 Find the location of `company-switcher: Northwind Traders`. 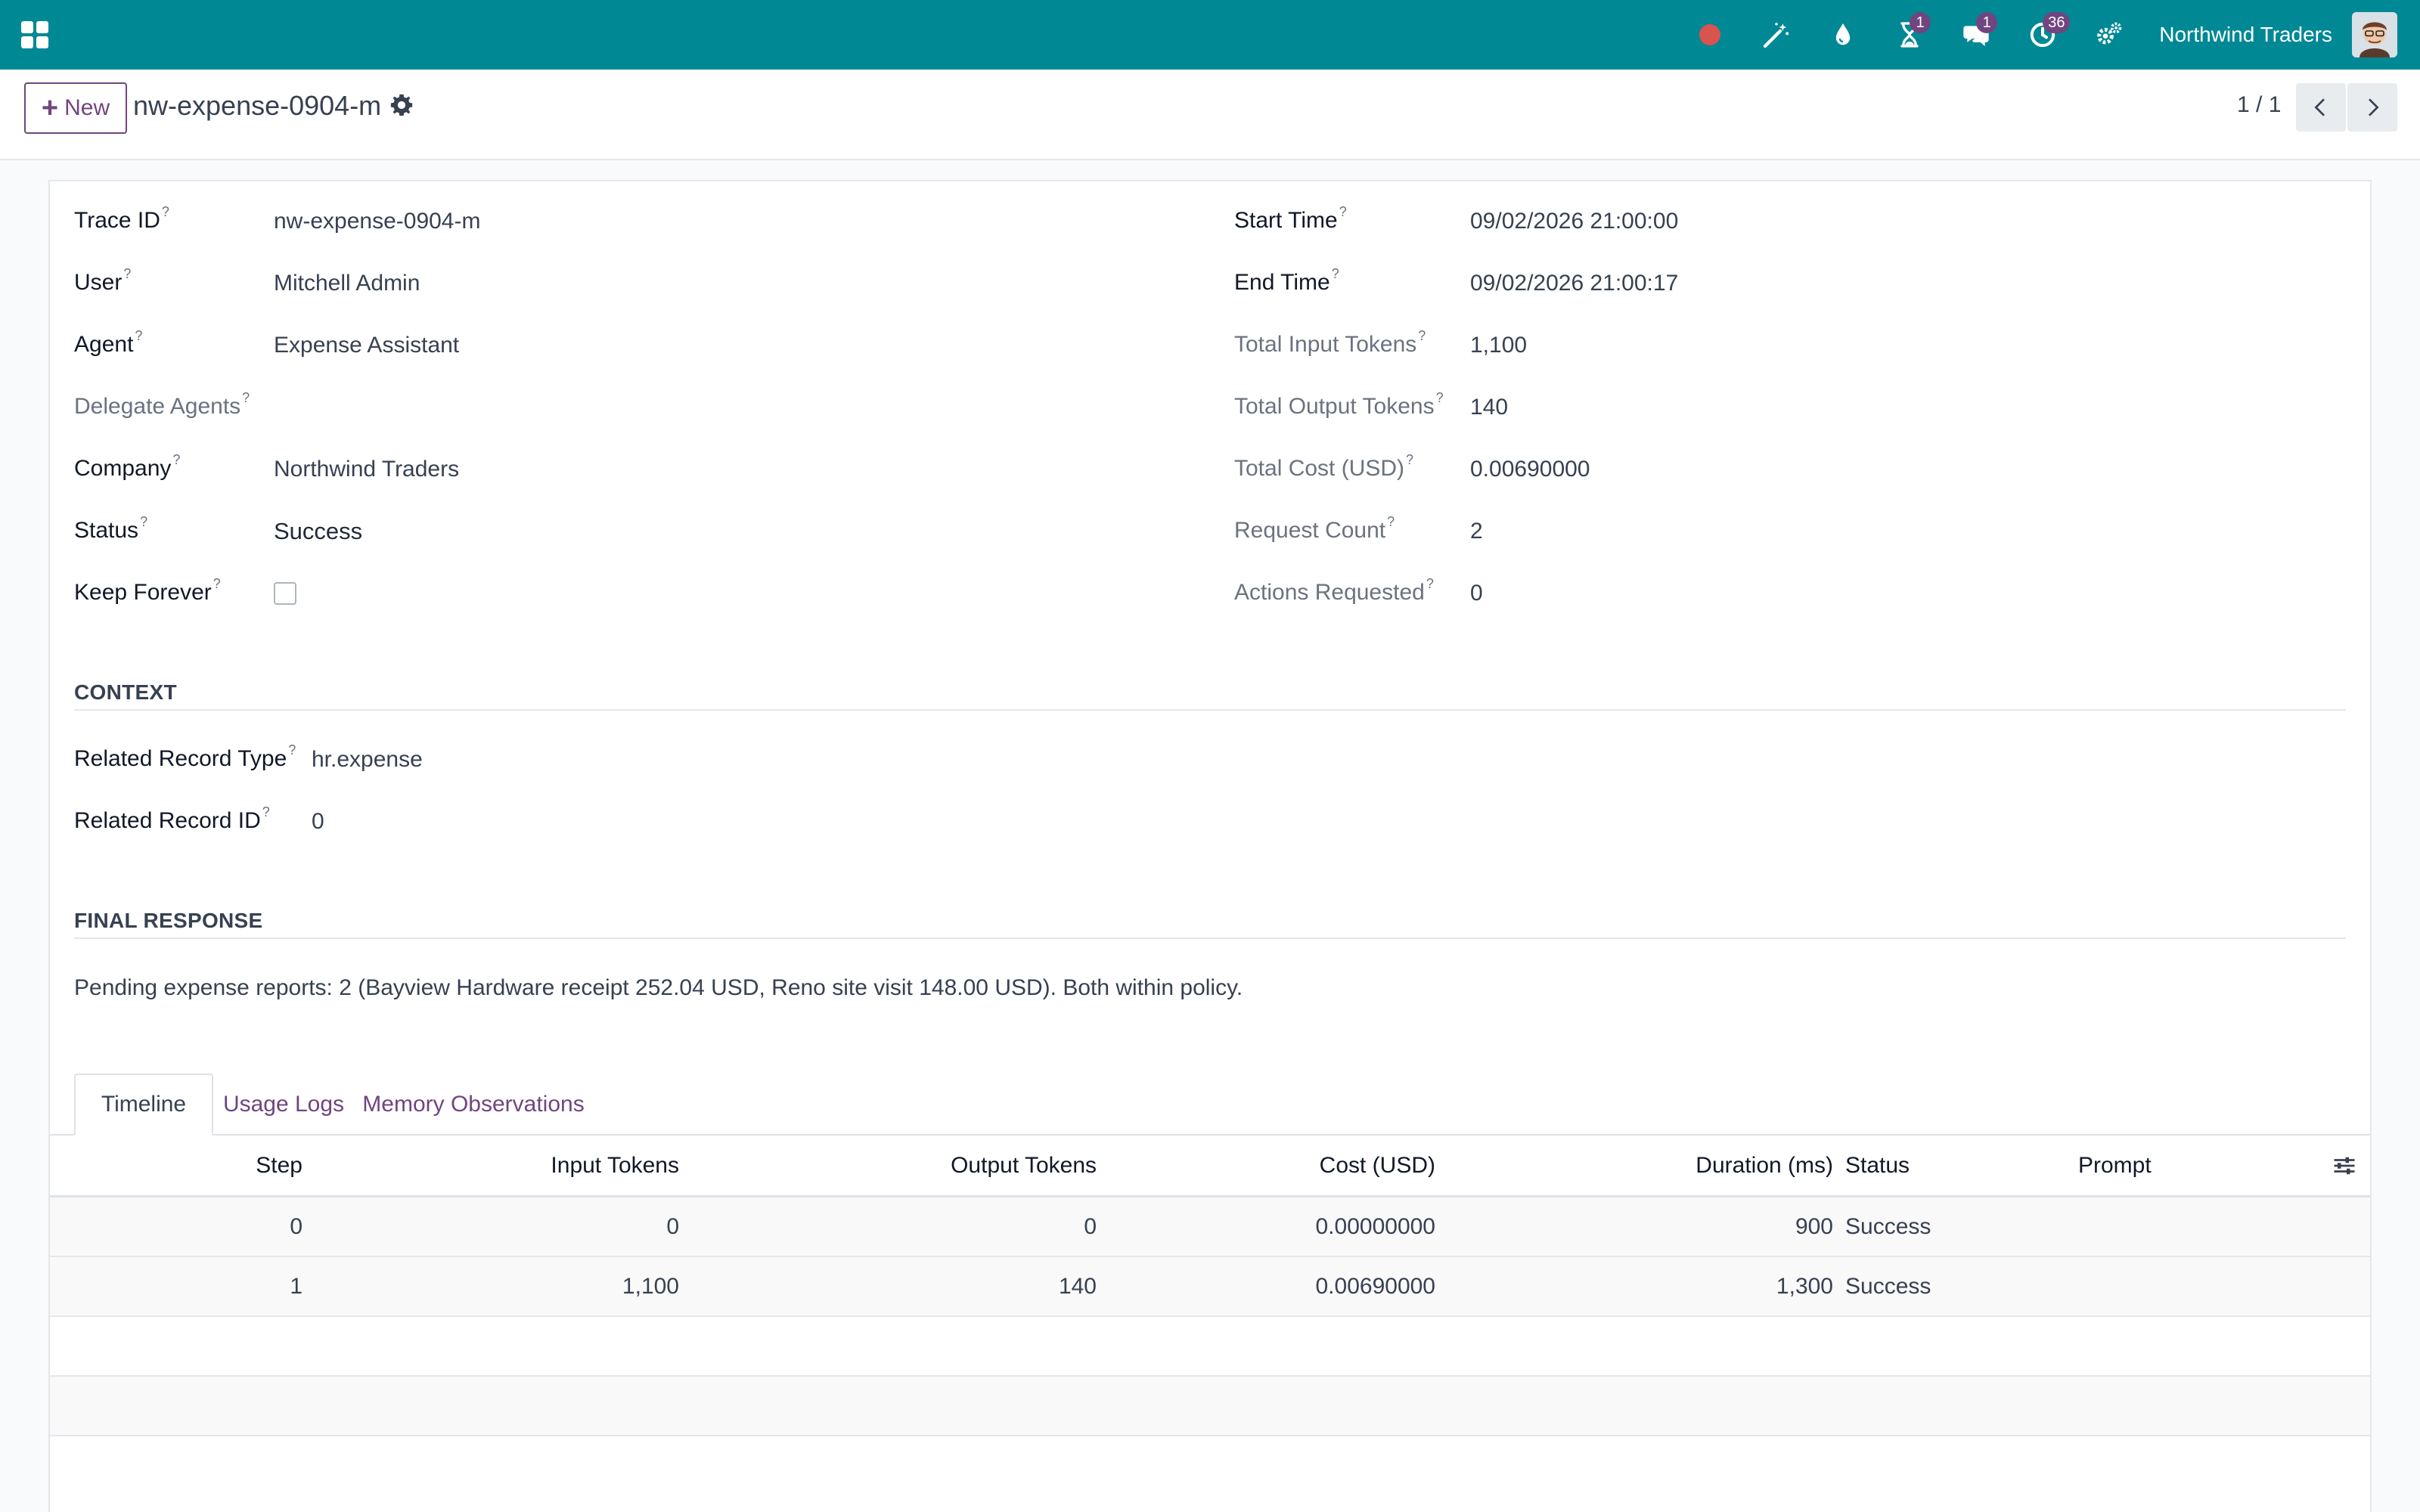

company-switcher: Northwind Traders is located at coordinates (2245, 35).